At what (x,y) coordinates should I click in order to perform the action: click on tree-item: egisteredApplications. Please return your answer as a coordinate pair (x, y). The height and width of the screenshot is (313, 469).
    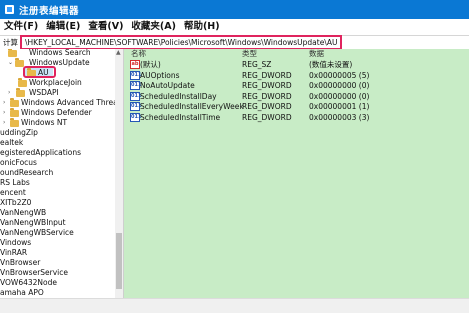
    Looking at the image, I should click on (57, 153).